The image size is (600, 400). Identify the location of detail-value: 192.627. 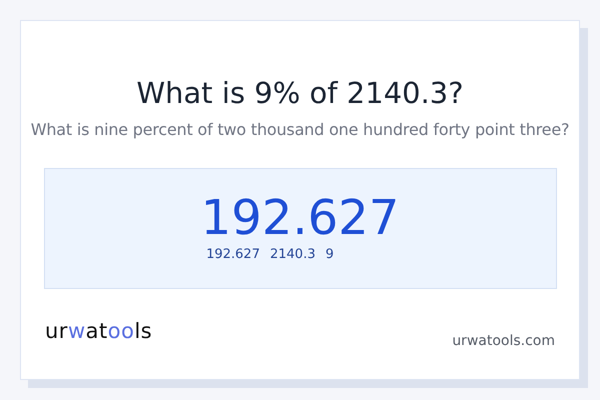
(233, 254).